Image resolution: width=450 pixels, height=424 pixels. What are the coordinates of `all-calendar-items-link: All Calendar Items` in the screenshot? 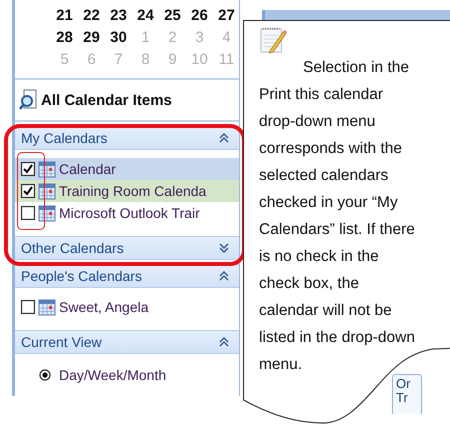 It's located at (106, 100).